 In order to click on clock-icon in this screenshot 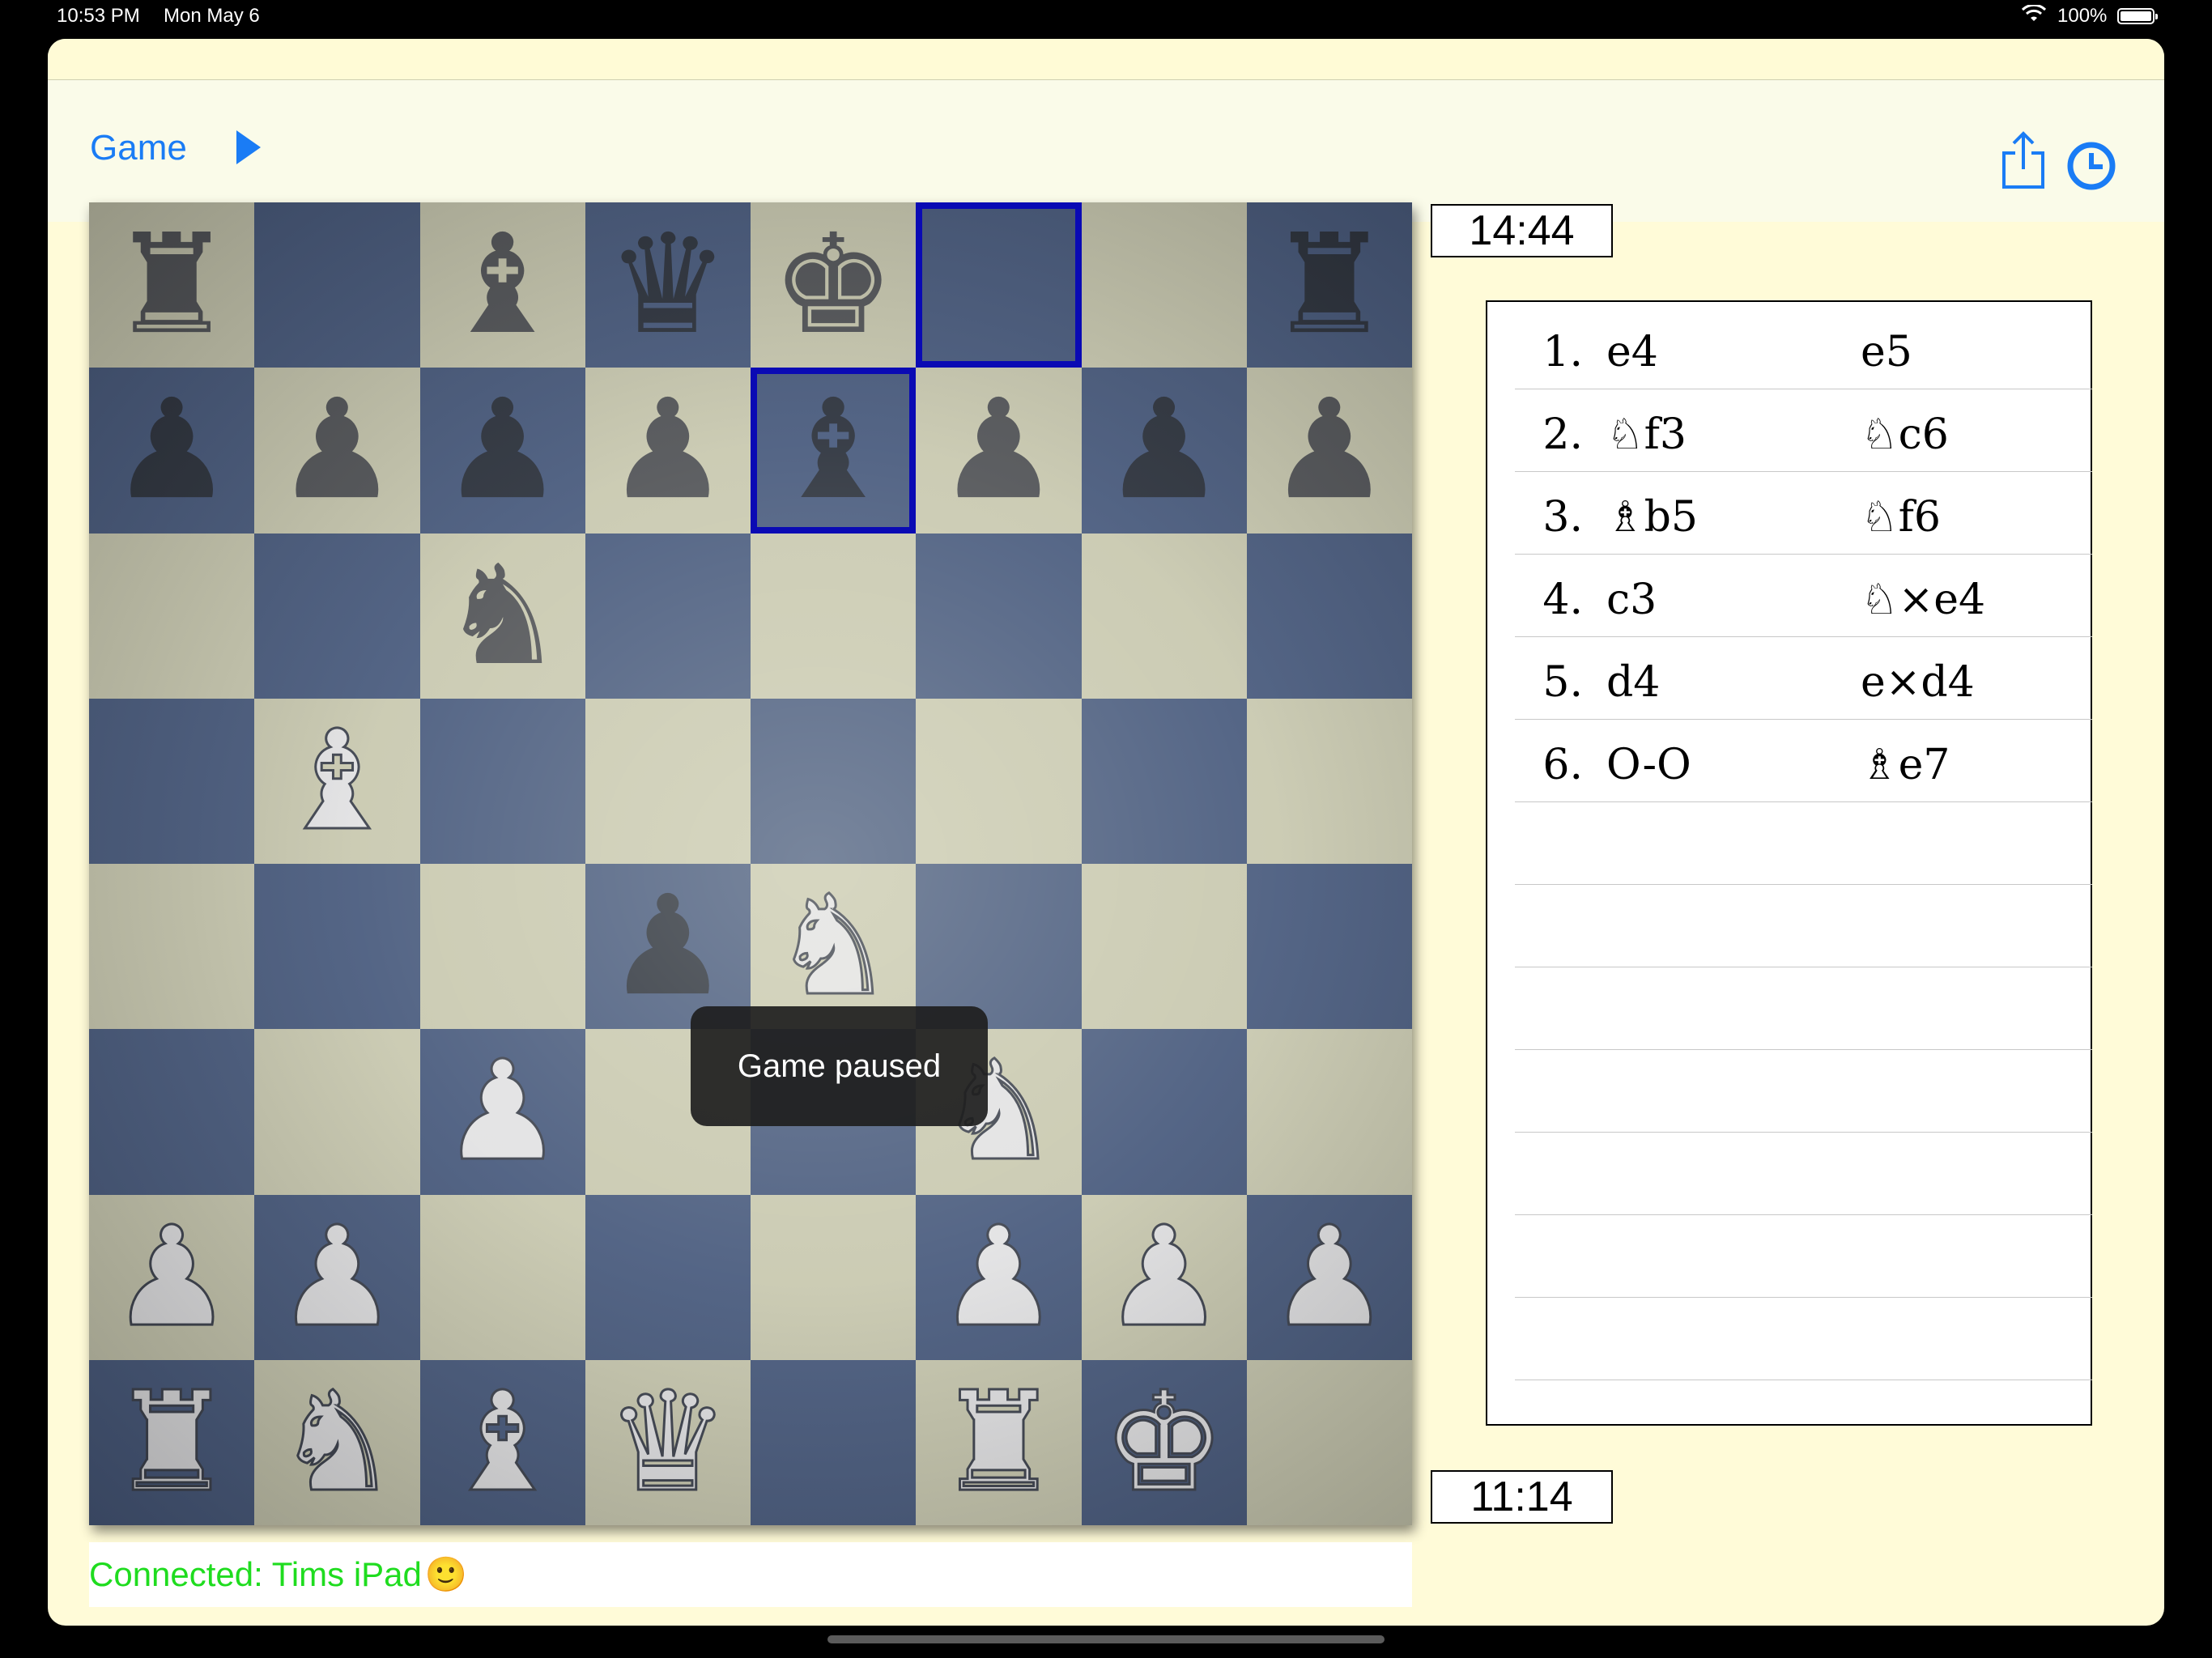, I will do `click(2091, 166)`.